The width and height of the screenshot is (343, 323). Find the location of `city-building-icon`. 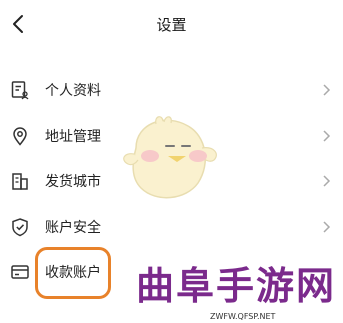

city-building-icon is located at coordinates (20, 181).